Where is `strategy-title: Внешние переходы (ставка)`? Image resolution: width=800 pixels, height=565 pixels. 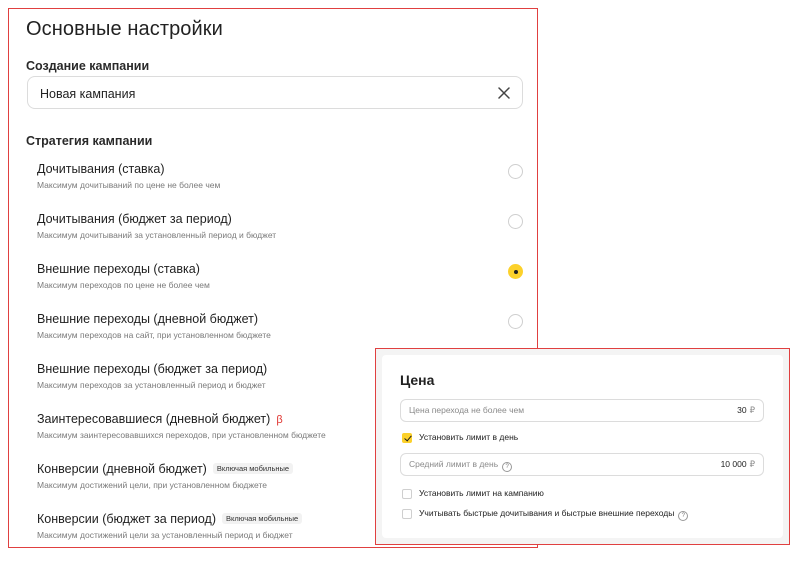 strategy-title: Внешние переходы (ставка) is located at coordinates (118, 269).